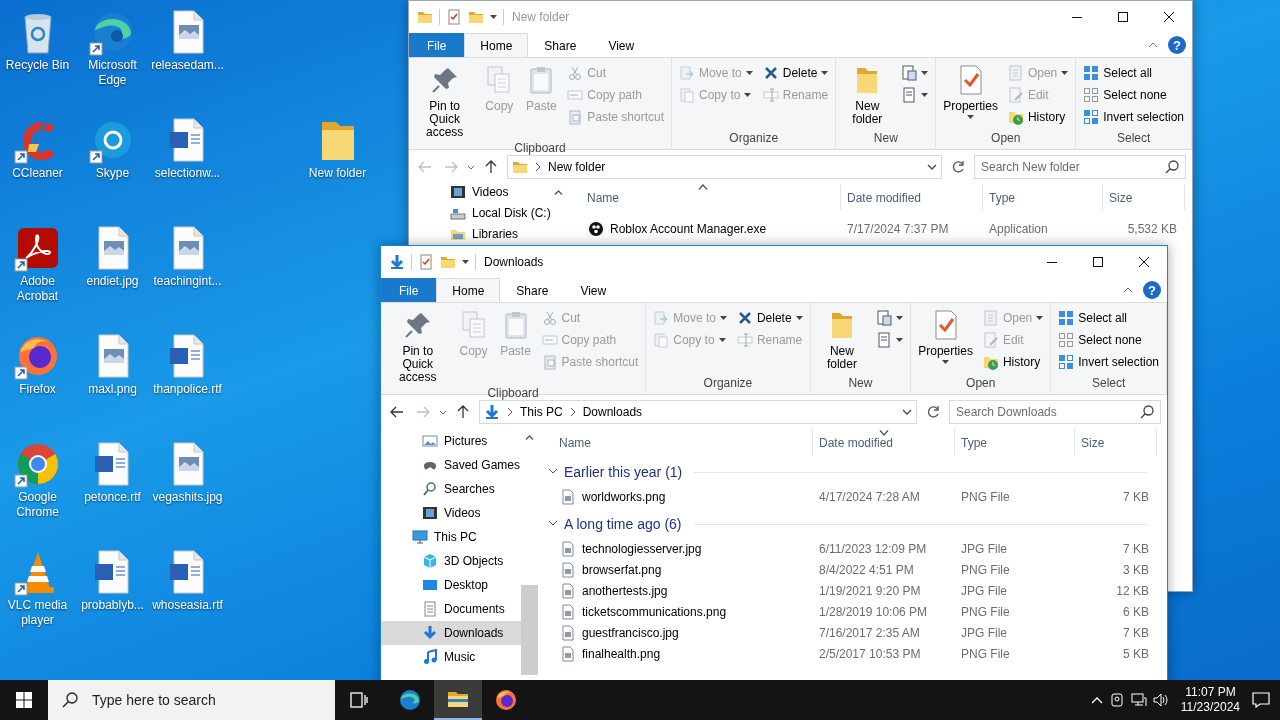  Describe the element at coordinates (451, 657) in the screenshot. I see `nav-item: Music` at that location.